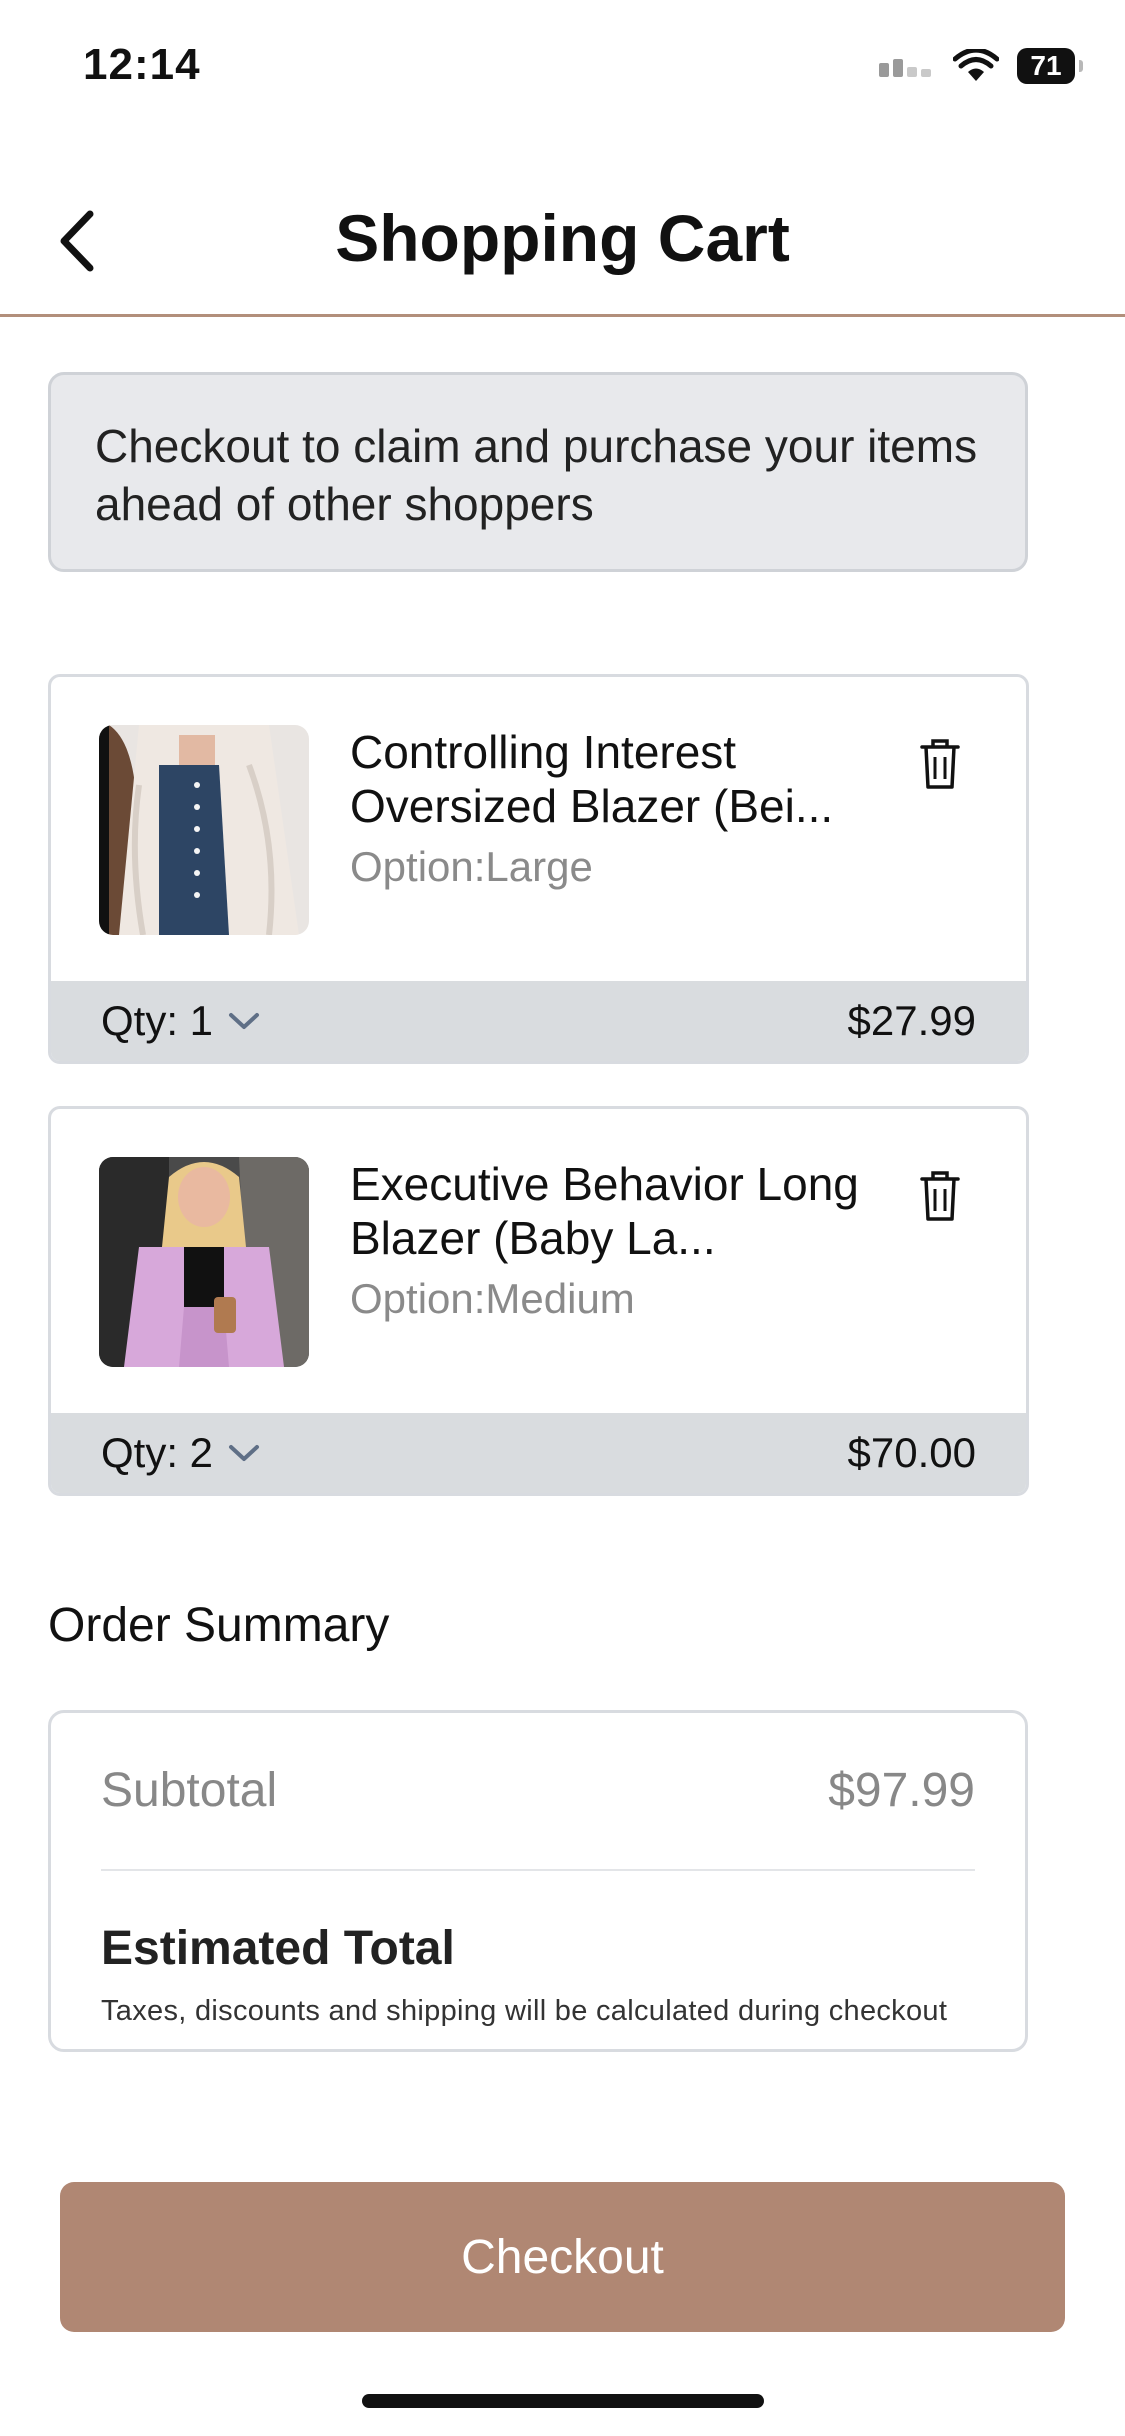 Image resolution: width=1125 pixels, height=2436 pixels. I want to click on item-price: $27.99, so click(911, 1020).